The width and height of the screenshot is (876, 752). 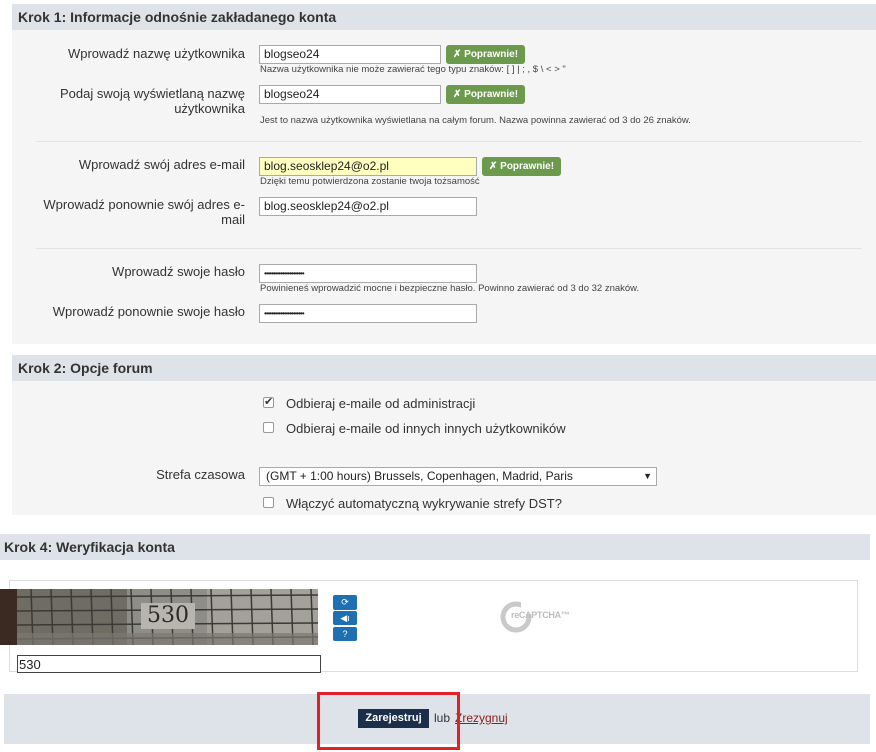 What do you see at coordinates (200, 474) in the screenshot?
I see `timezone-label: Strefa czasowa` at bounding box center [200, 474].